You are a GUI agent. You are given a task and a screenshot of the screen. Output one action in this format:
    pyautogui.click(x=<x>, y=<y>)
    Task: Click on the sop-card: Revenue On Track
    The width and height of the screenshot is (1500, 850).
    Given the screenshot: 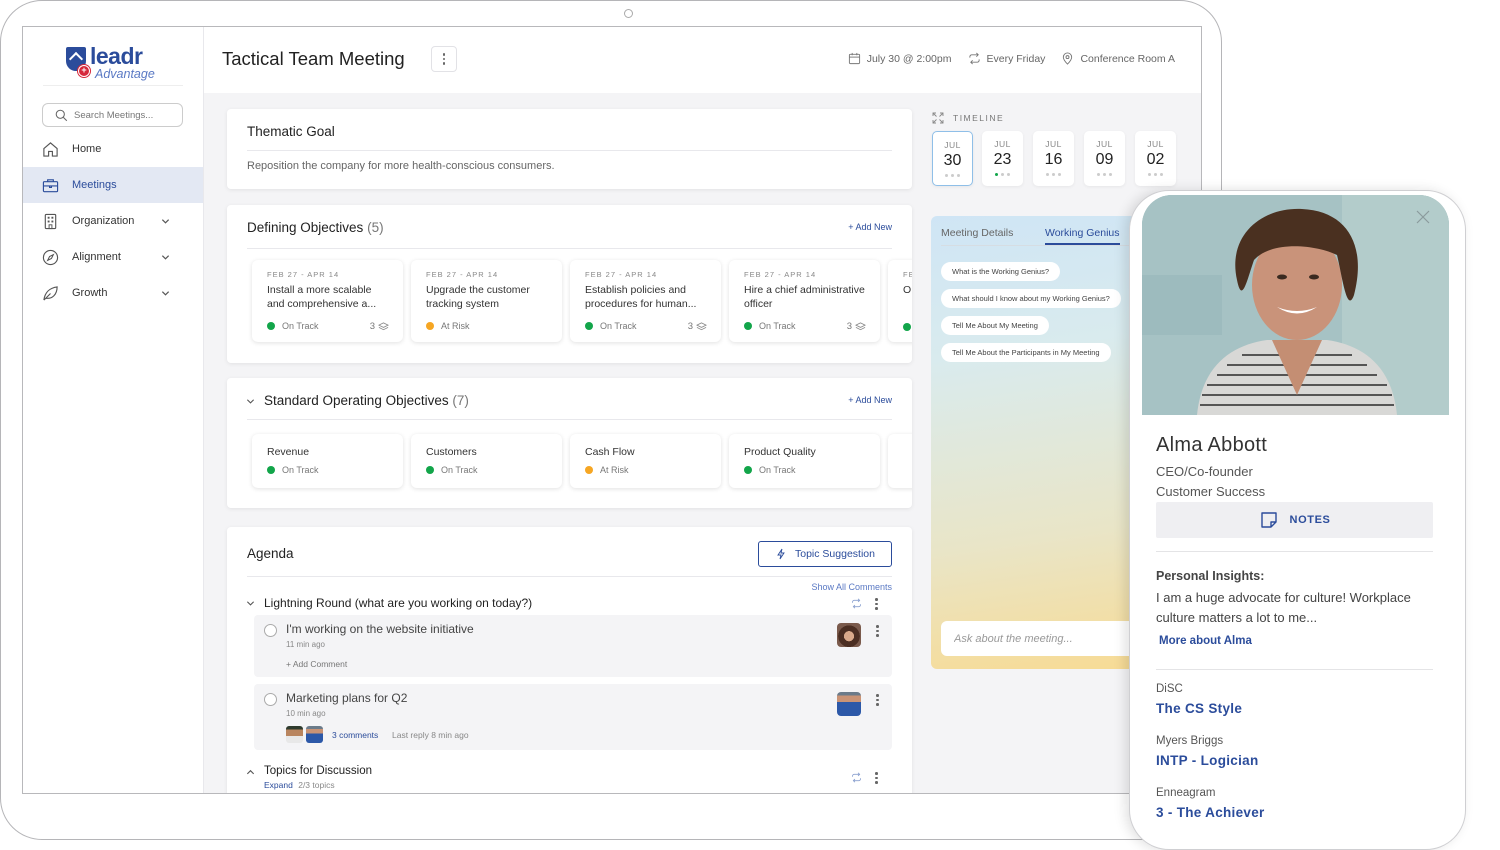 What is the action you would take?
    pyautogui.click(x=327, y=461)
    